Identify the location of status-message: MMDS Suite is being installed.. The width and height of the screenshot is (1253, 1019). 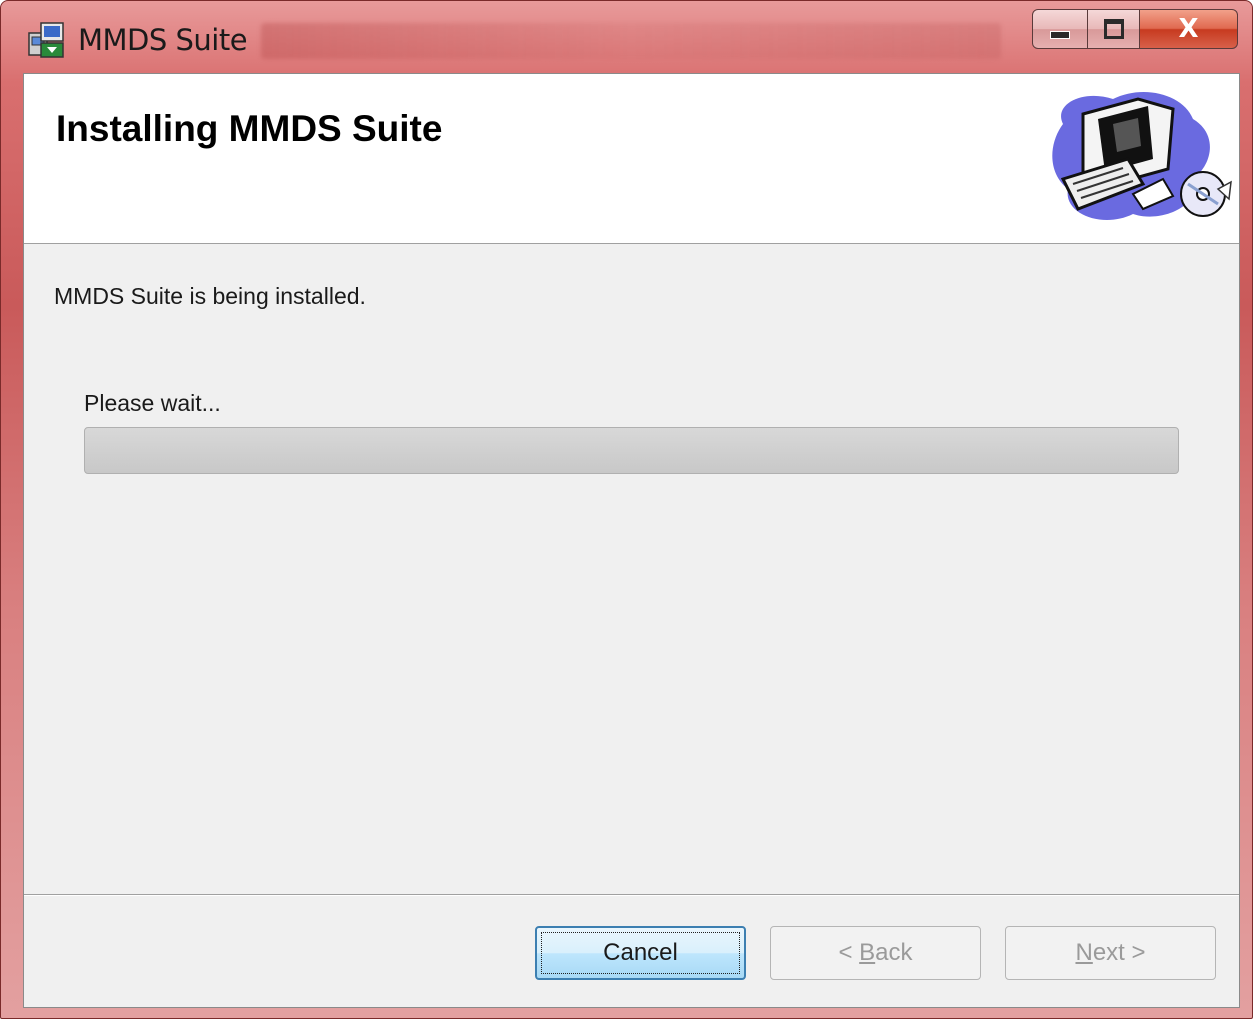
(210, 296).